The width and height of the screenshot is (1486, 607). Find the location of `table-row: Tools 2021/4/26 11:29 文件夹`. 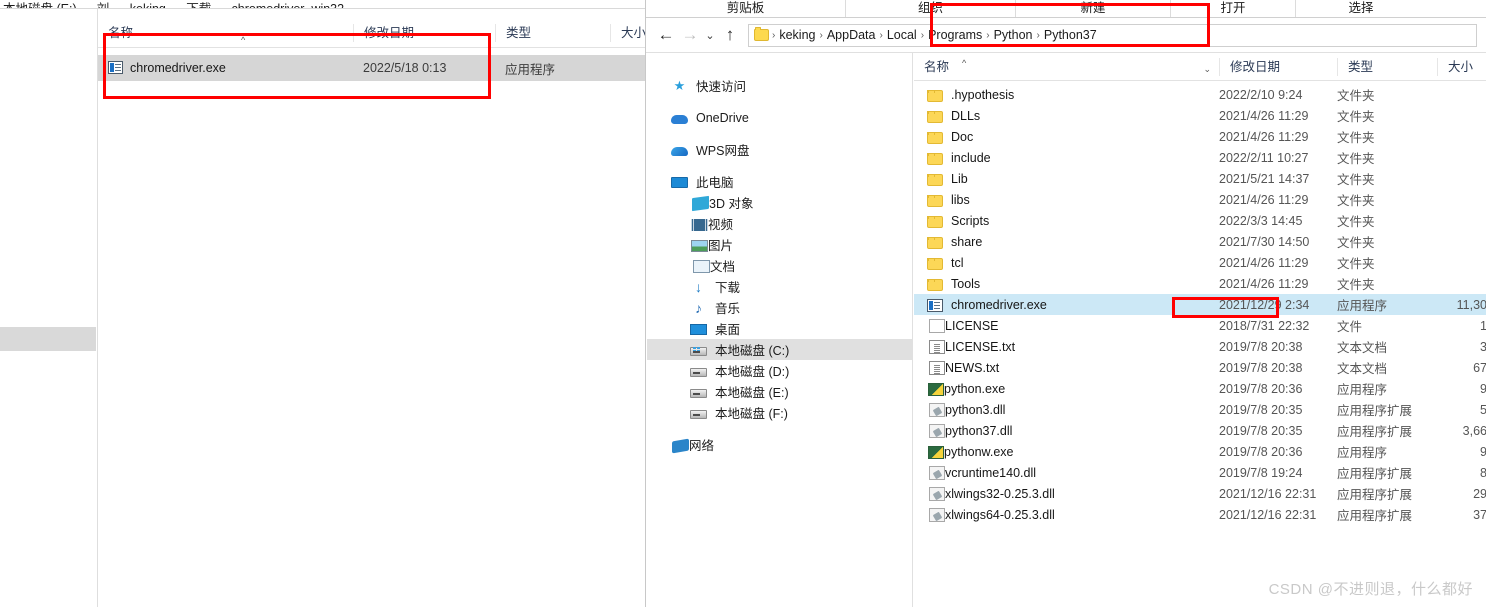

table-row: Tools 2021/4/26 11:29 文件夹 is located at coordinates (1200, 283).